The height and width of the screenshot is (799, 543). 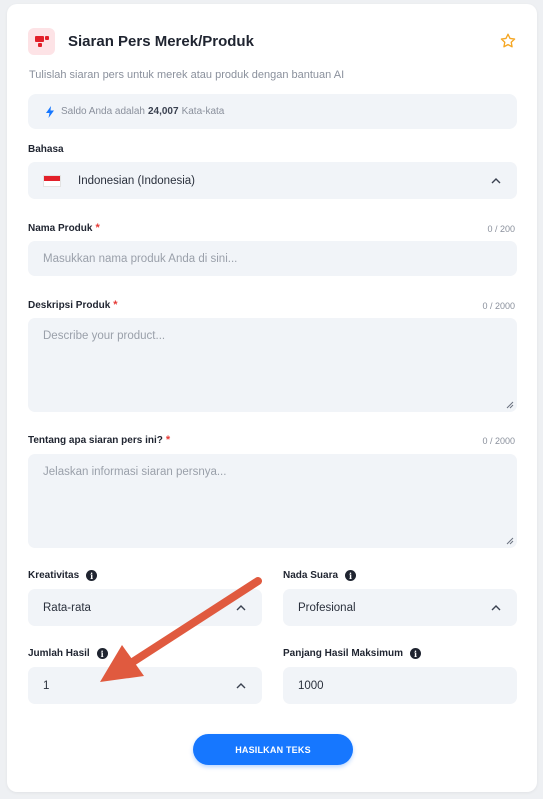 What do you see at coordinates (69, 305) in the screenshot?
I see `product-description-label-text: Deskripsi Produk` at bounding box center [69, 305].